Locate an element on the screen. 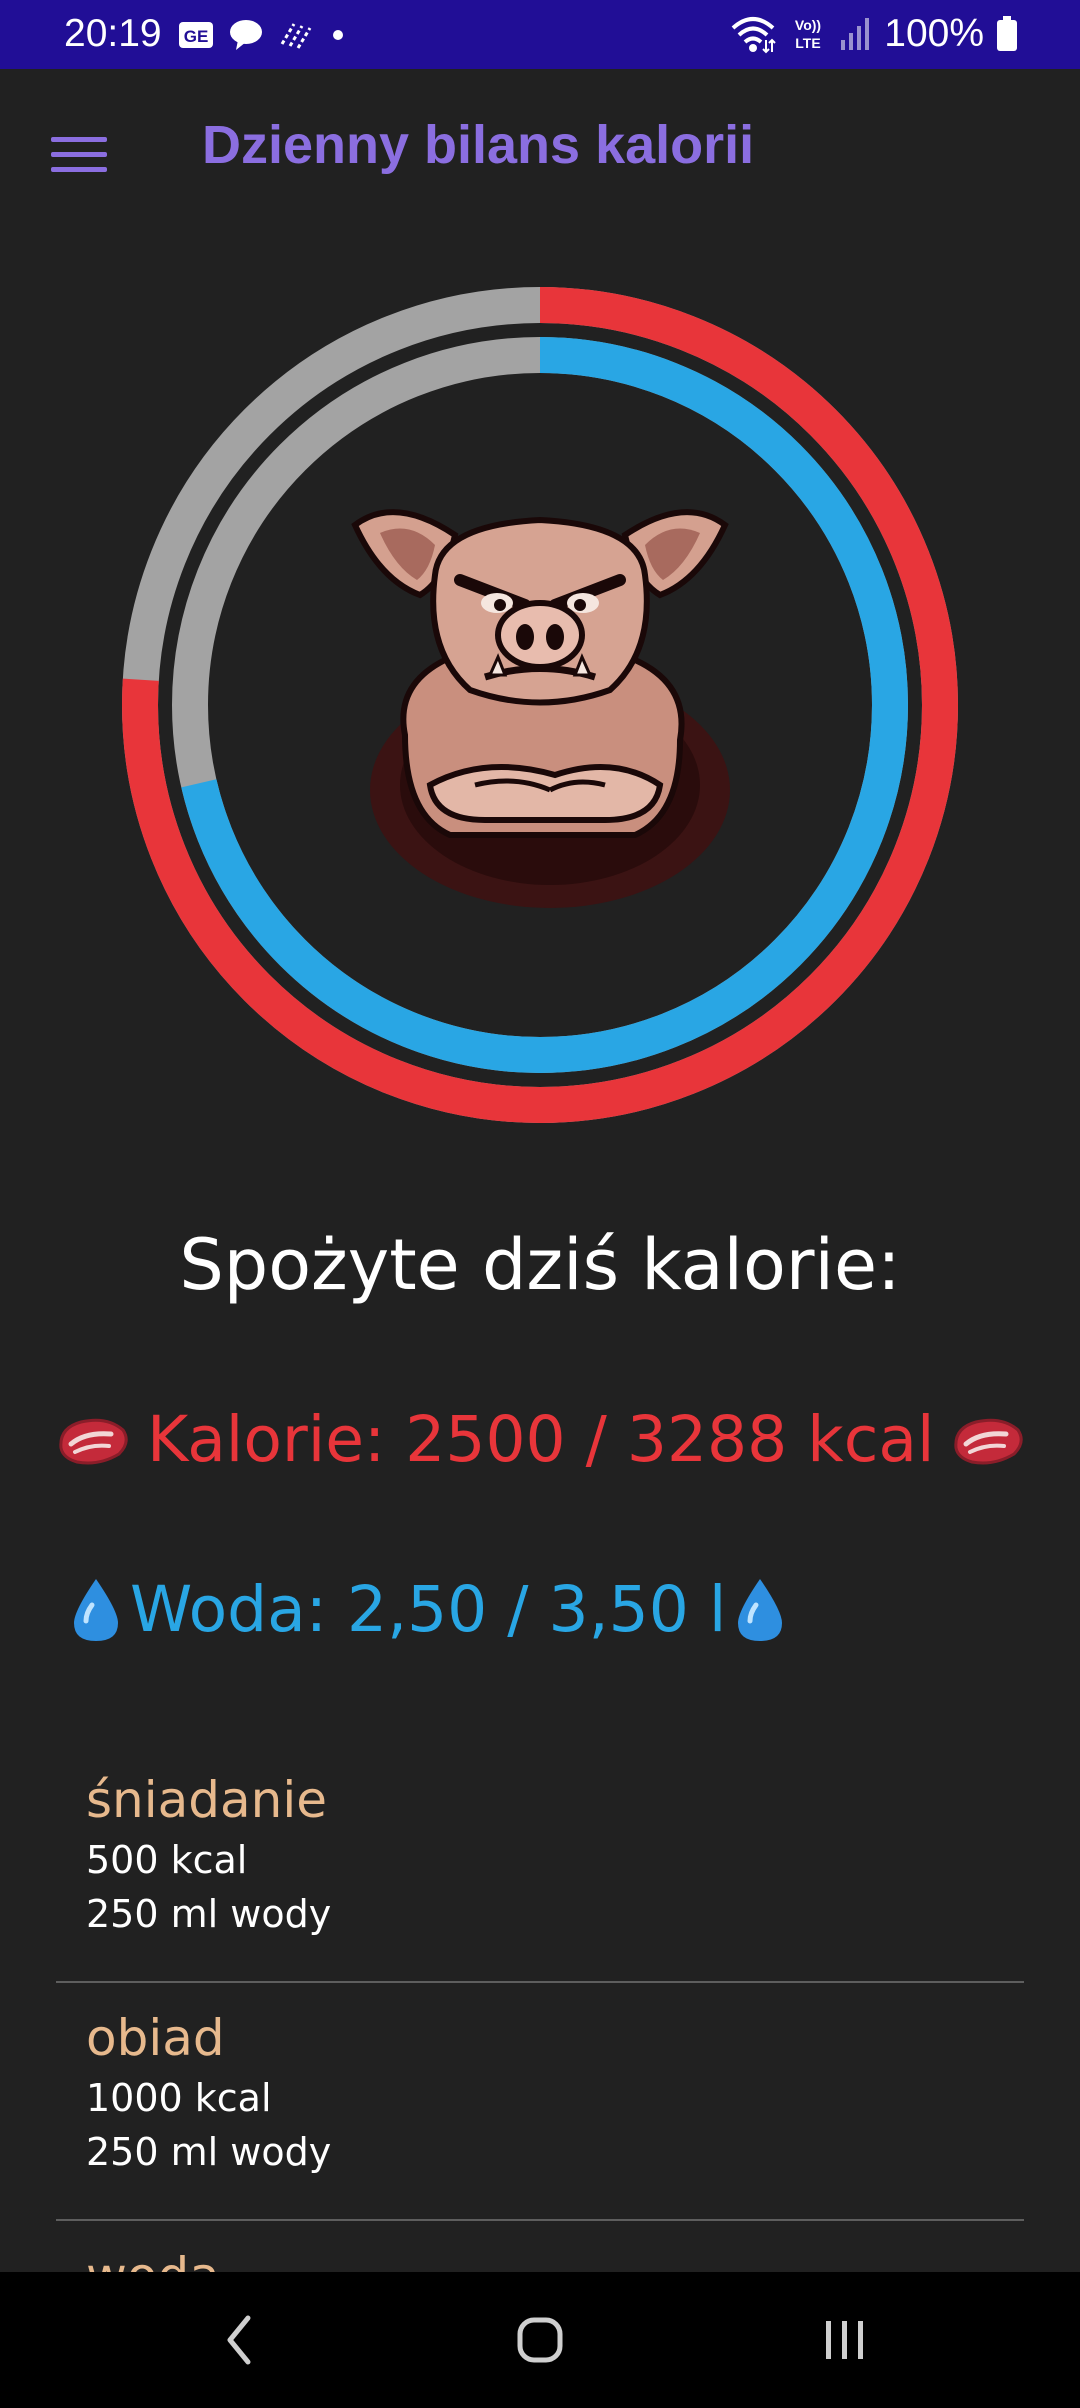 The image size is (1080, 2408). recents-button is located at coordinates (845, 2340).